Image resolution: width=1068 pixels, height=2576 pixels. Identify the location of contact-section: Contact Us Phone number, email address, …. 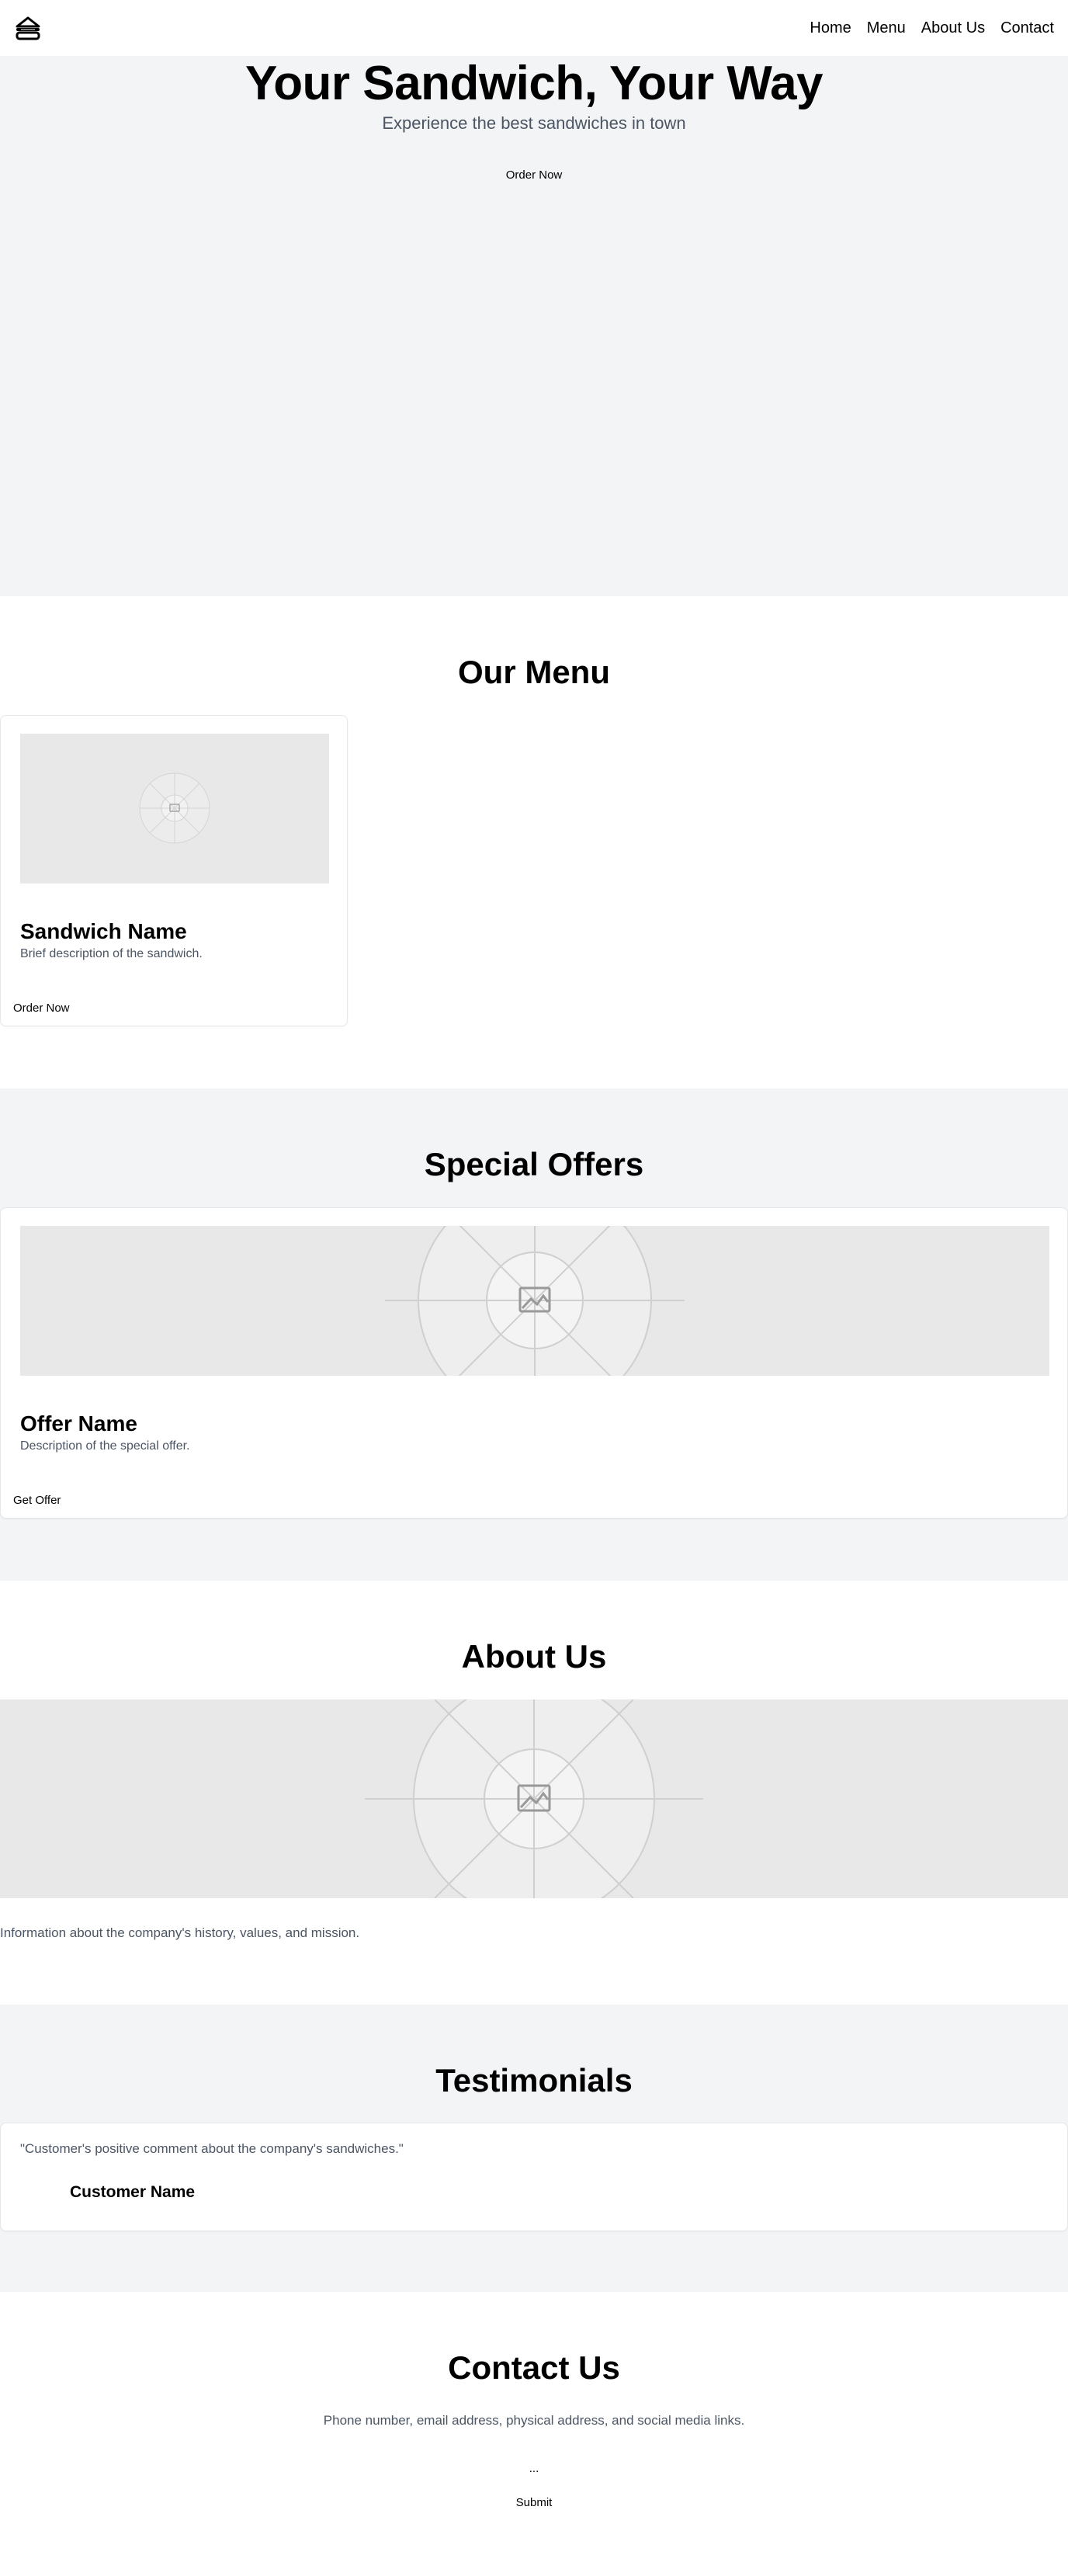
(534, 2434).